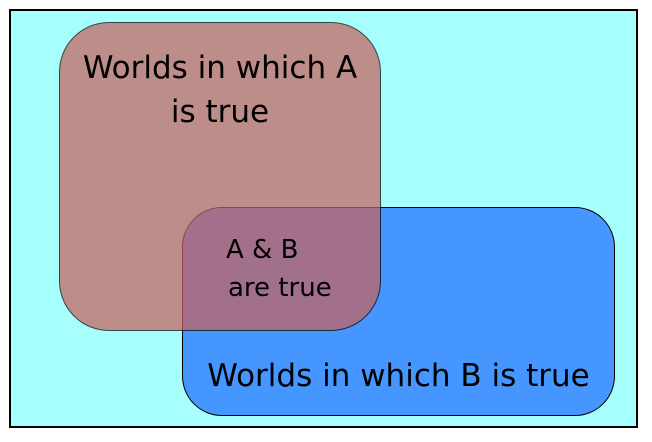 Image resolution: width=652 pixels, height=442 pixels. What do you see at coordinates (262, 250) in the screenshot?
I see `overlap-label-line1: A & B` at bounding box center [262, 250].